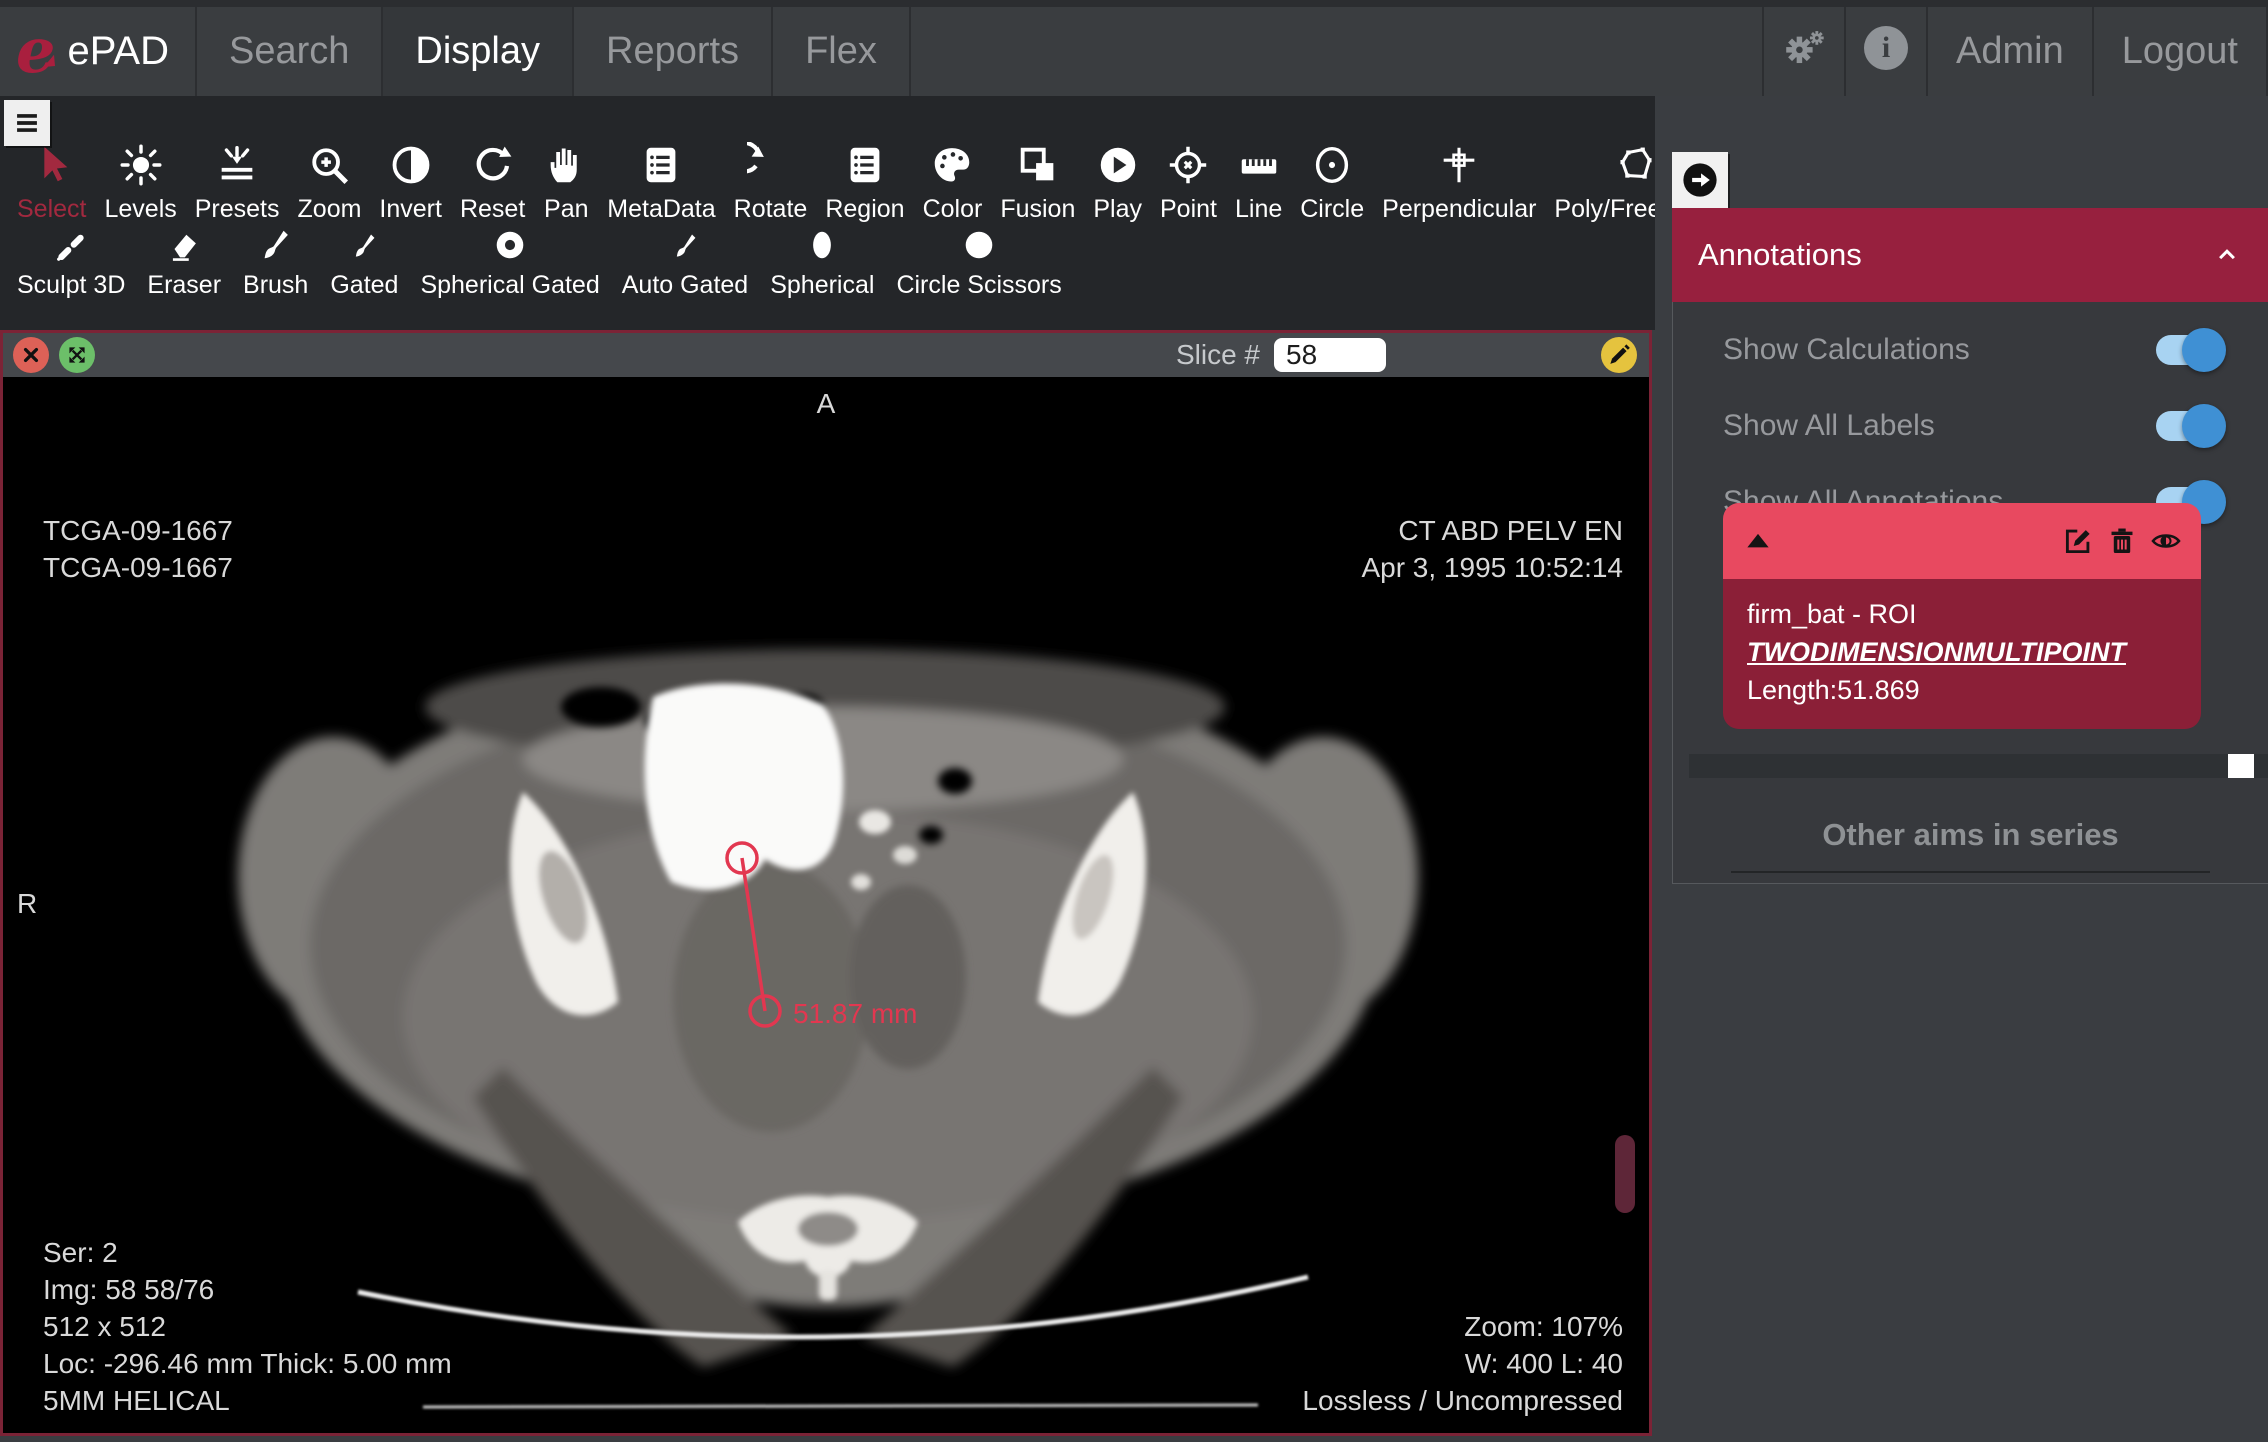 The width and height of the screenshot is (2268, 1442). I want to click on settings-gears-icon, so click(1803, 48).